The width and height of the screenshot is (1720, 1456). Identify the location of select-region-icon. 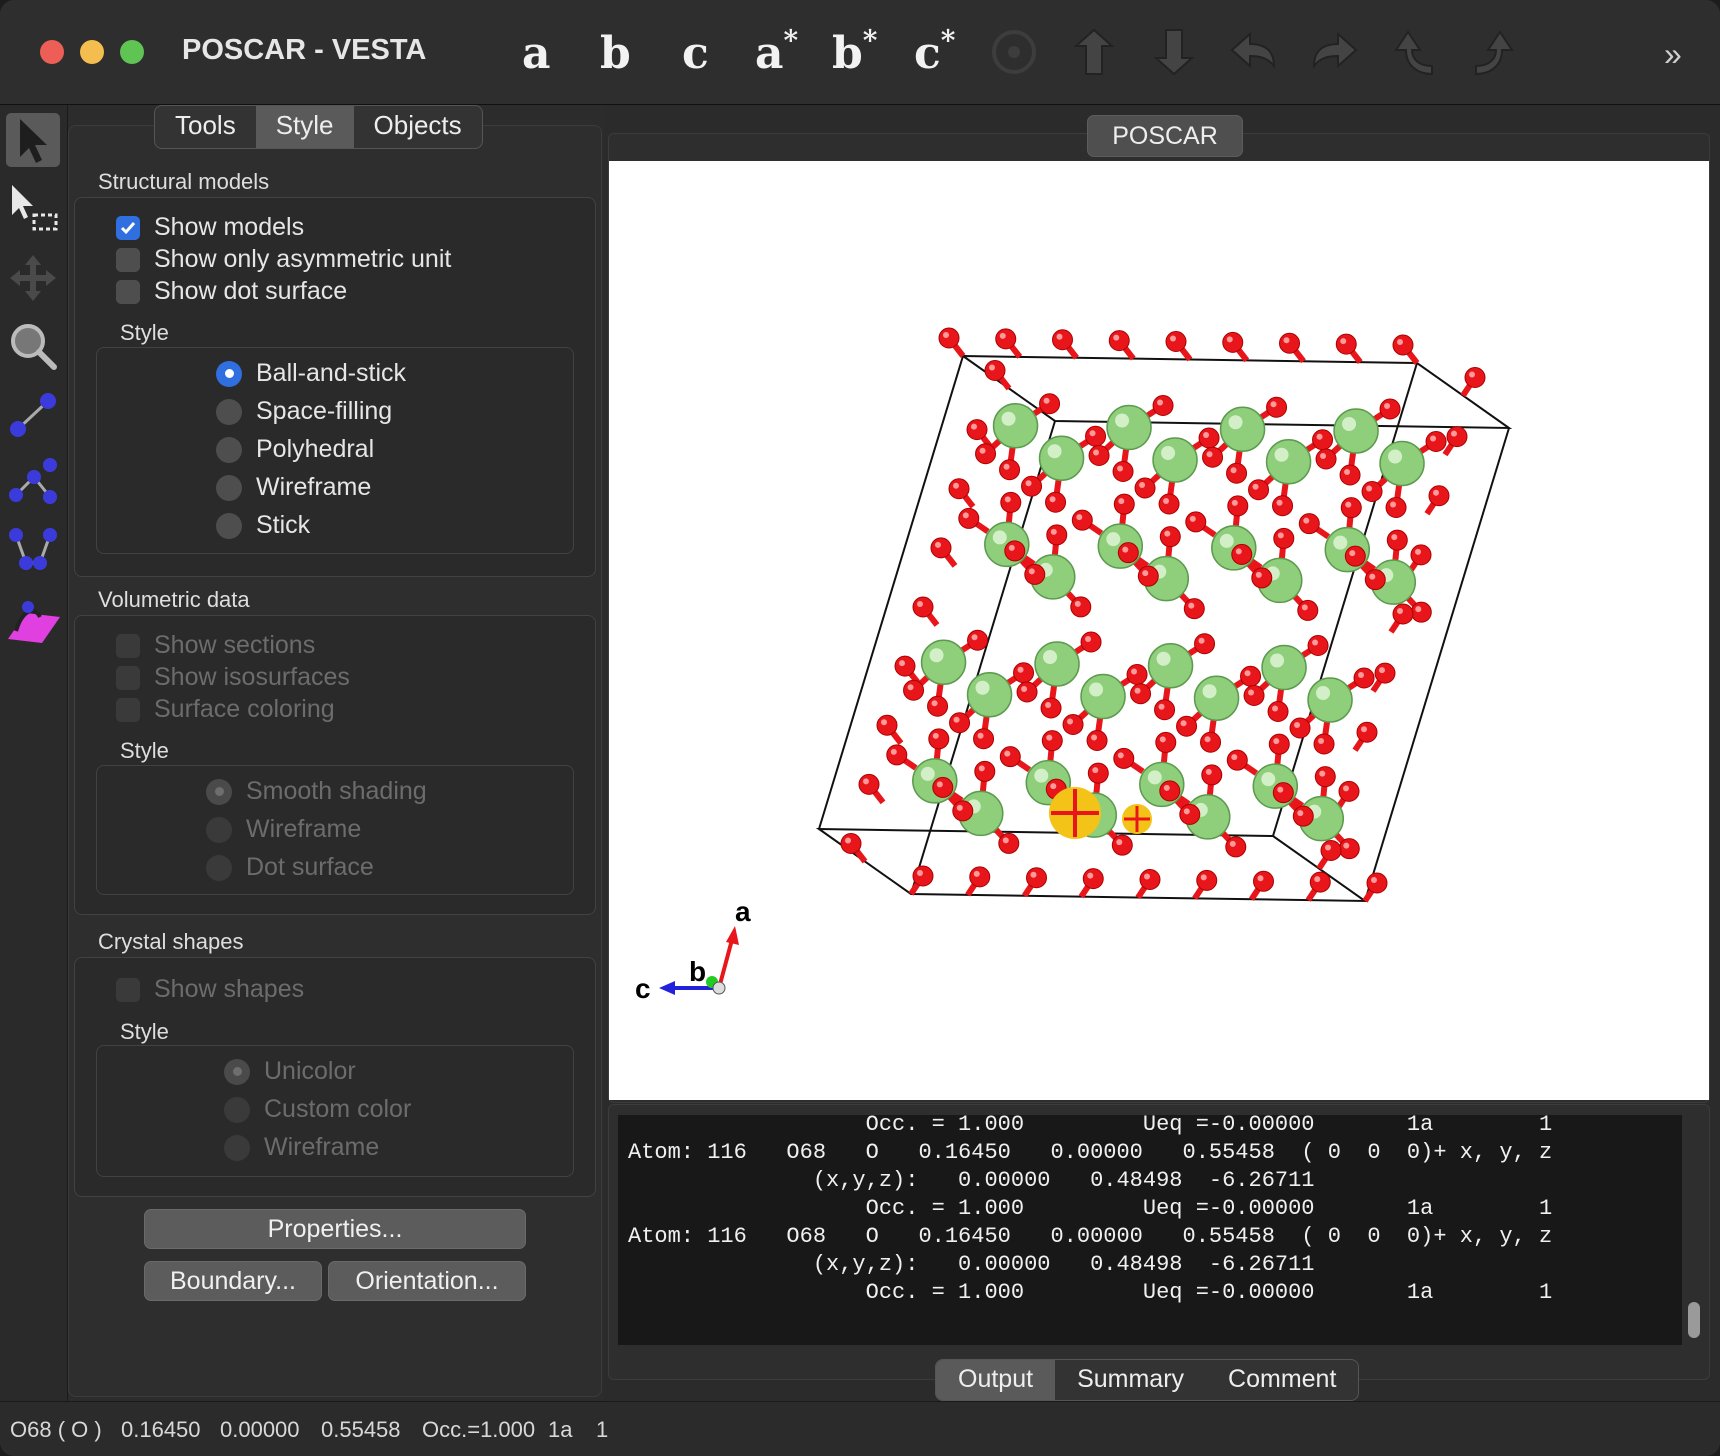
(33, 208).